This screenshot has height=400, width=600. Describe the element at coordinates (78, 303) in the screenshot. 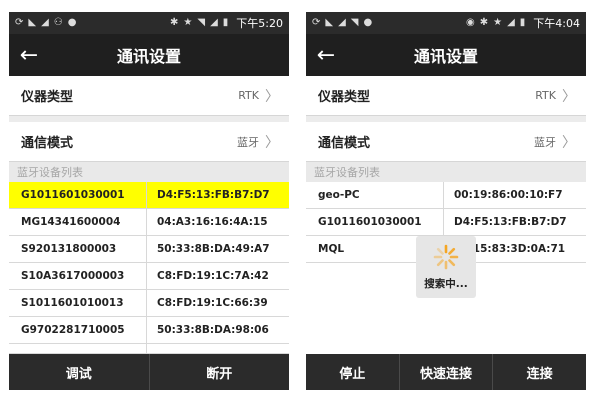

I see `device-name: S1011601010013` at that location.